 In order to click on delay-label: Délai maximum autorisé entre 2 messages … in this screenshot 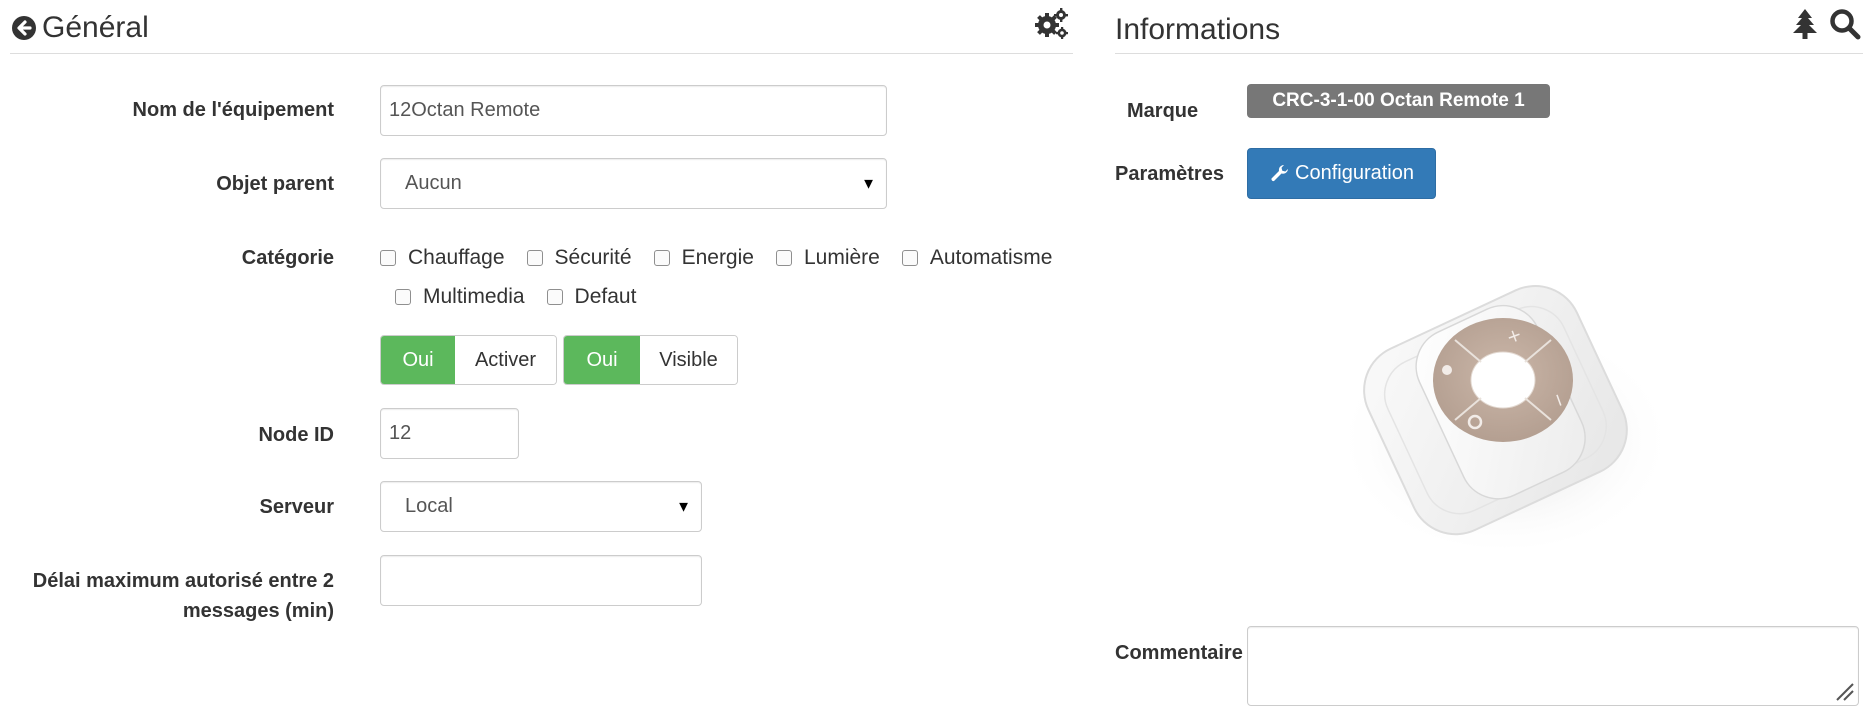, I will do `click(183, 596)`.